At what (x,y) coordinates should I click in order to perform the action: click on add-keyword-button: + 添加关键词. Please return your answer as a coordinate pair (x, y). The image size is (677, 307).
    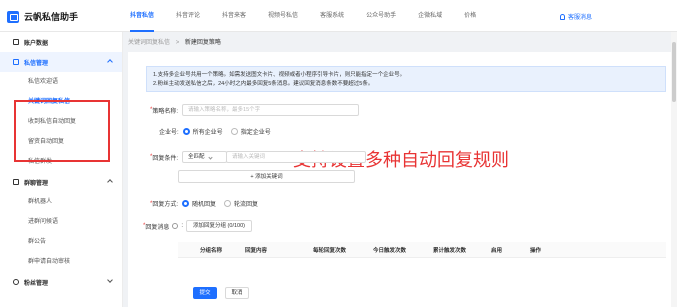
    Looking at the image, I should click on (266, 176).